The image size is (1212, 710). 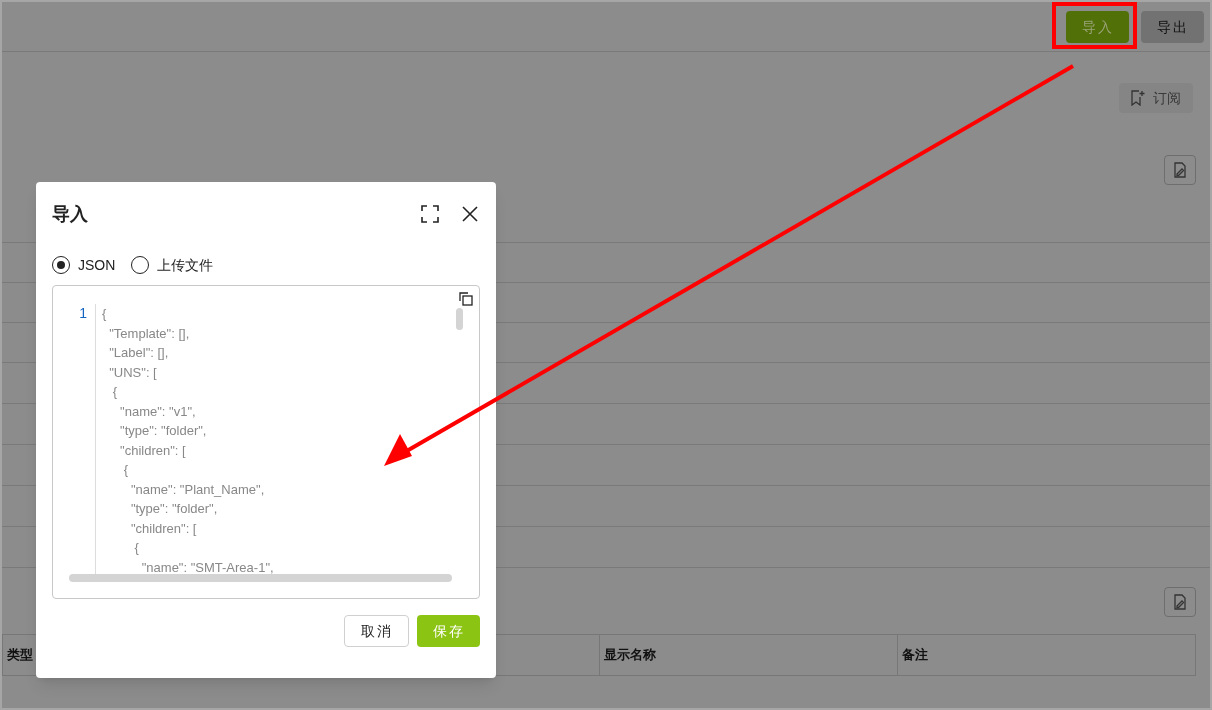 I want to click on code-line: "Label": [],, so click(x=139, y=353).